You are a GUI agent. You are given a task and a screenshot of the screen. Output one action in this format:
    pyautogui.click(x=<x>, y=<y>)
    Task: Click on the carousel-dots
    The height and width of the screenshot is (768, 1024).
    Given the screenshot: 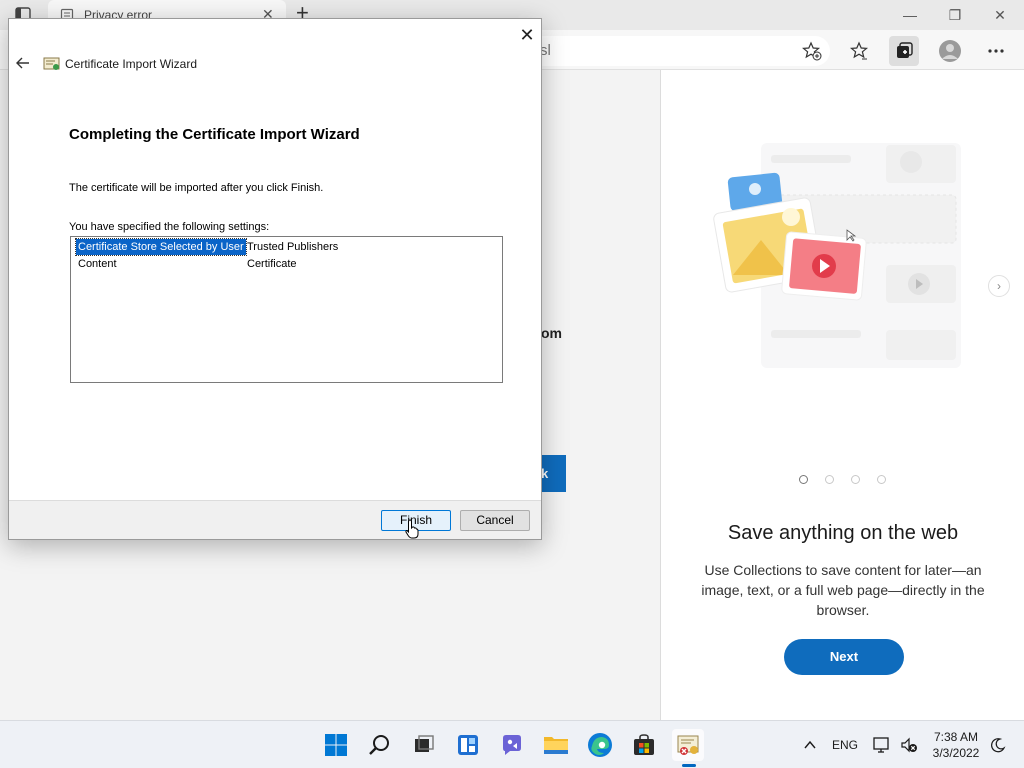 What is the action you would take?
    pyautogui.click(x=842, y=479)
    